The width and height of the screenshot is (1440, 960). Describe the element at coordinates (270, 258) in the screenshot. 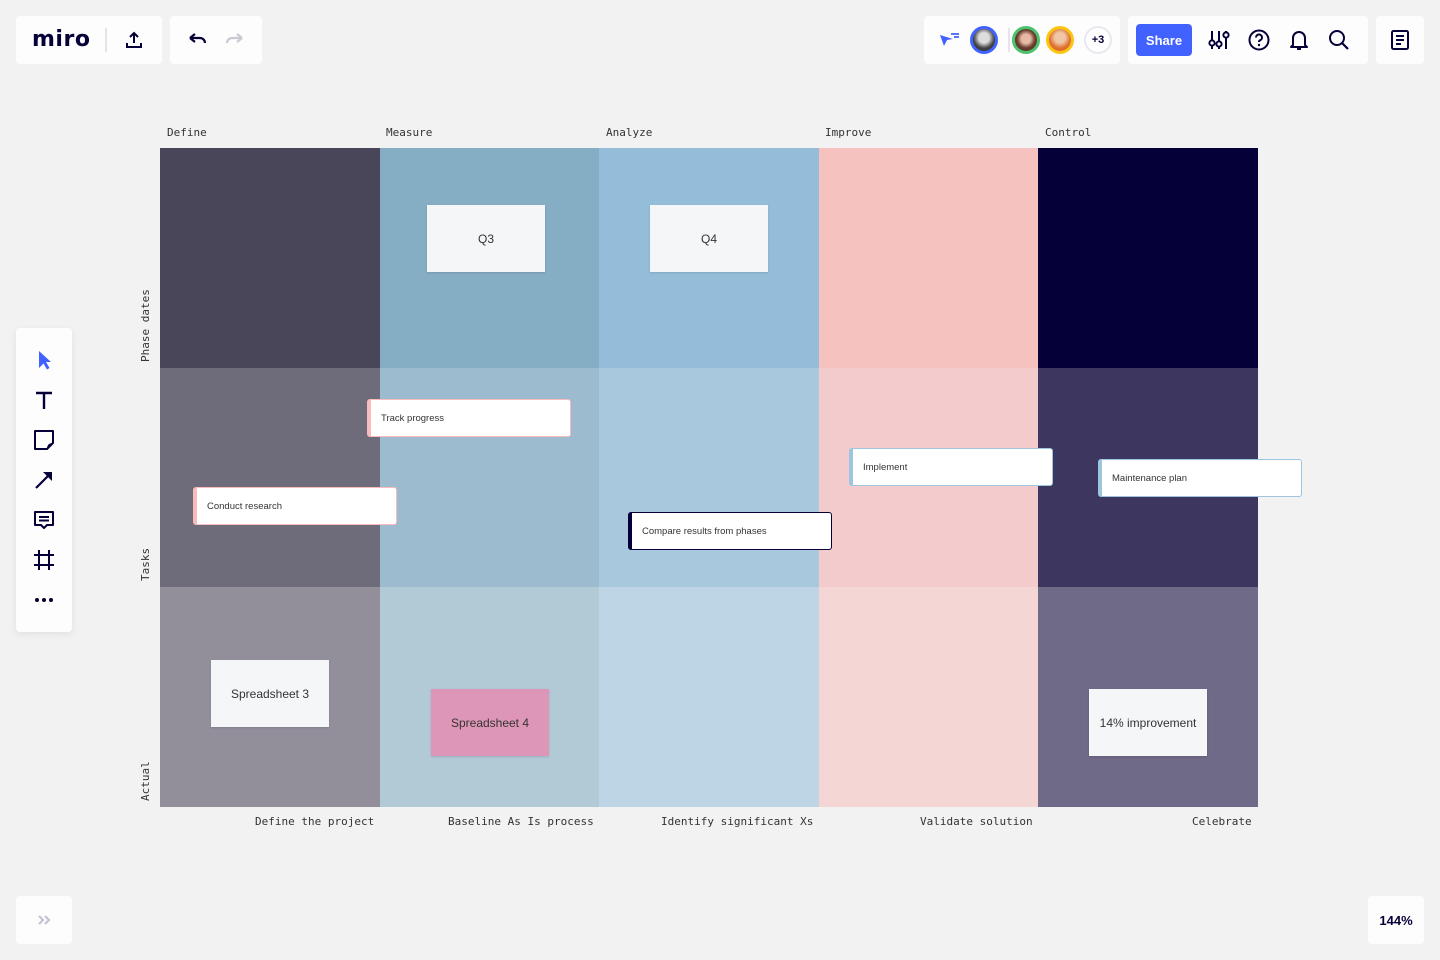

I see `grid-cell-phase-dates-define` at that location.